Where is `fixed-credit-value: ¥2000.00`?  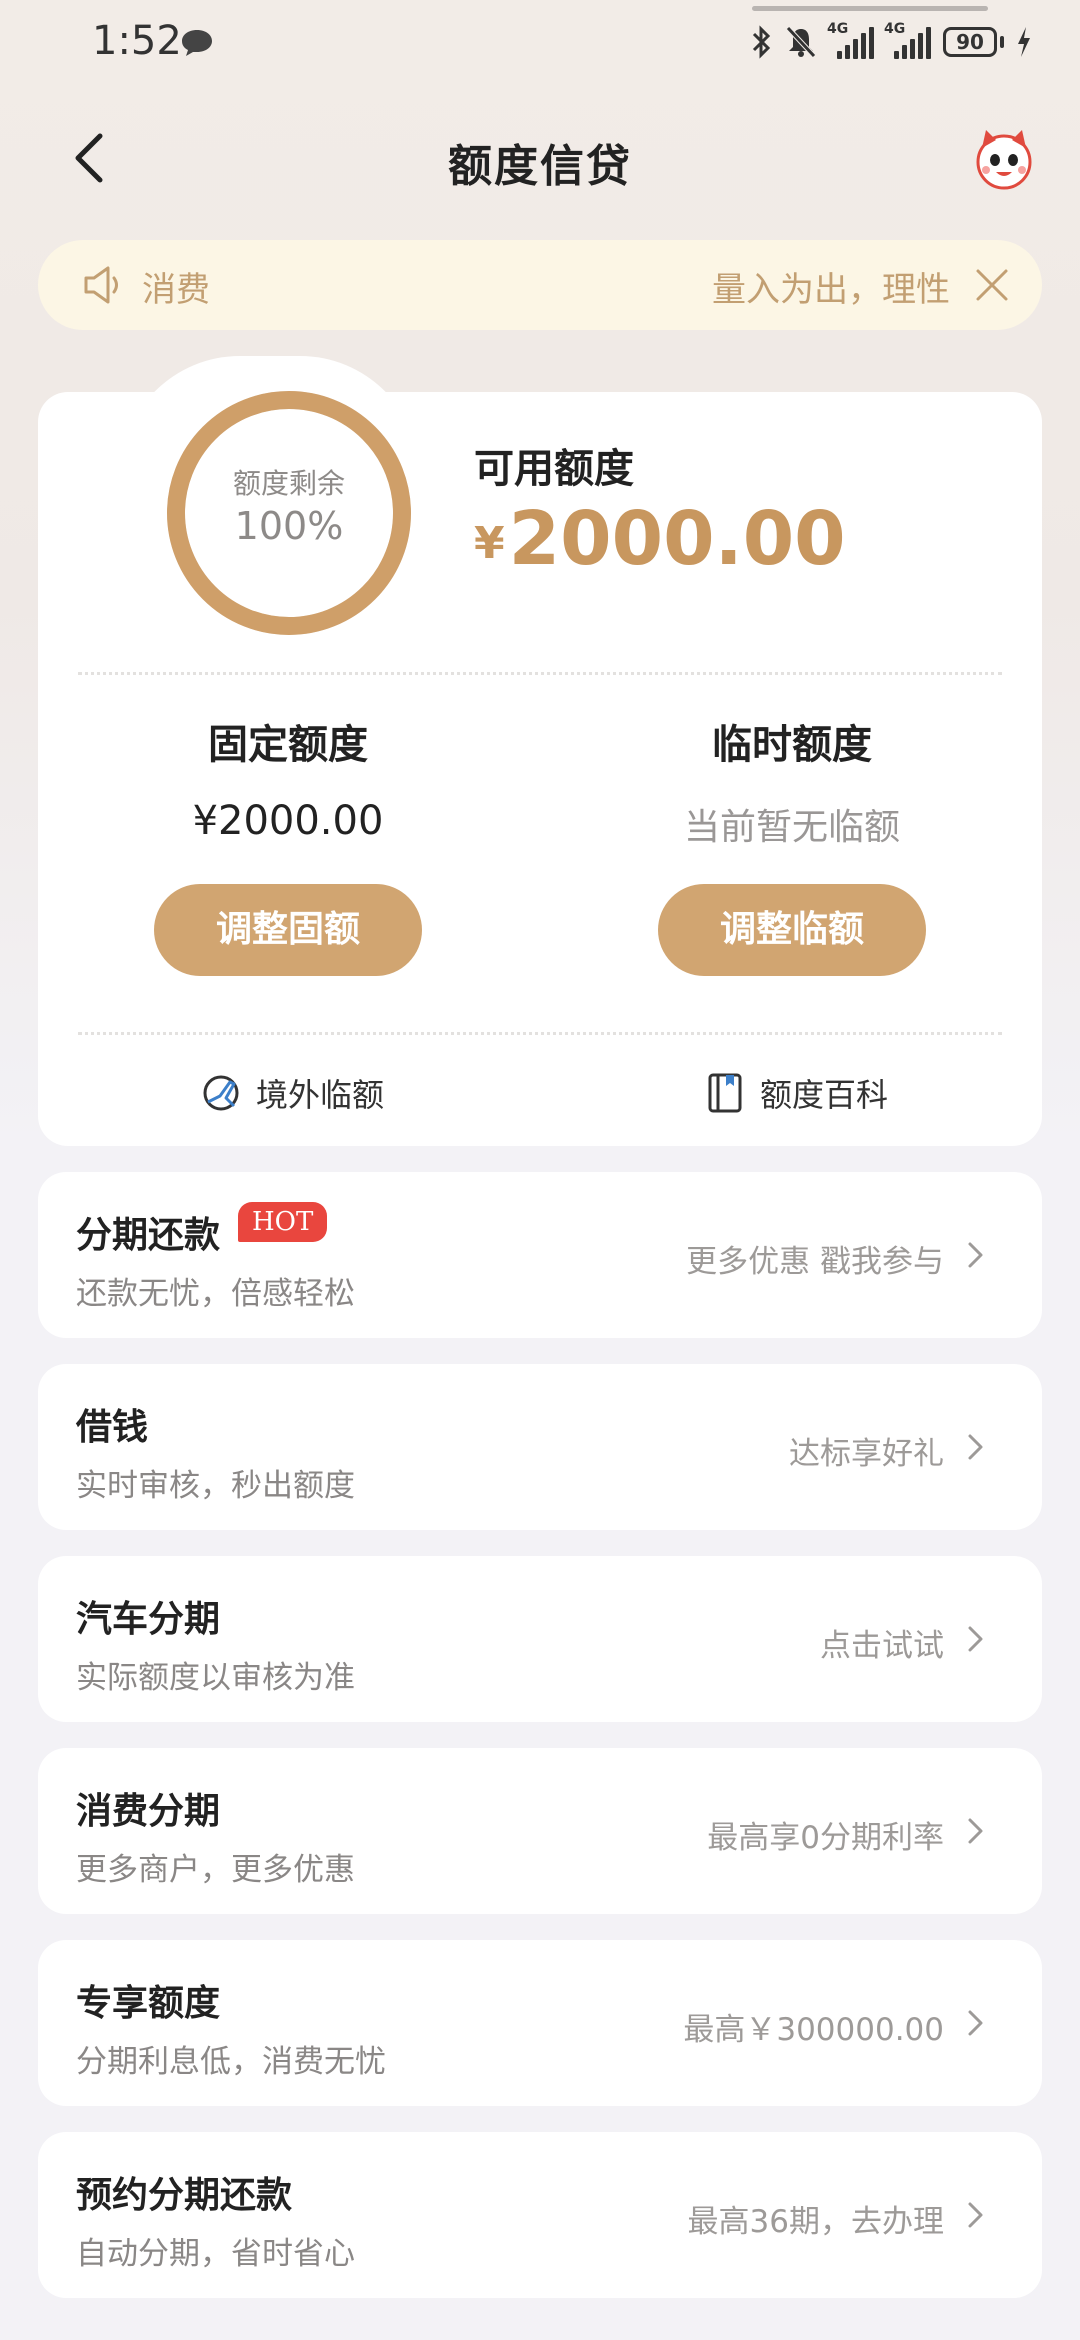 fixed-credit-value: ¥2000.00 is located at coordinates (288, 821).